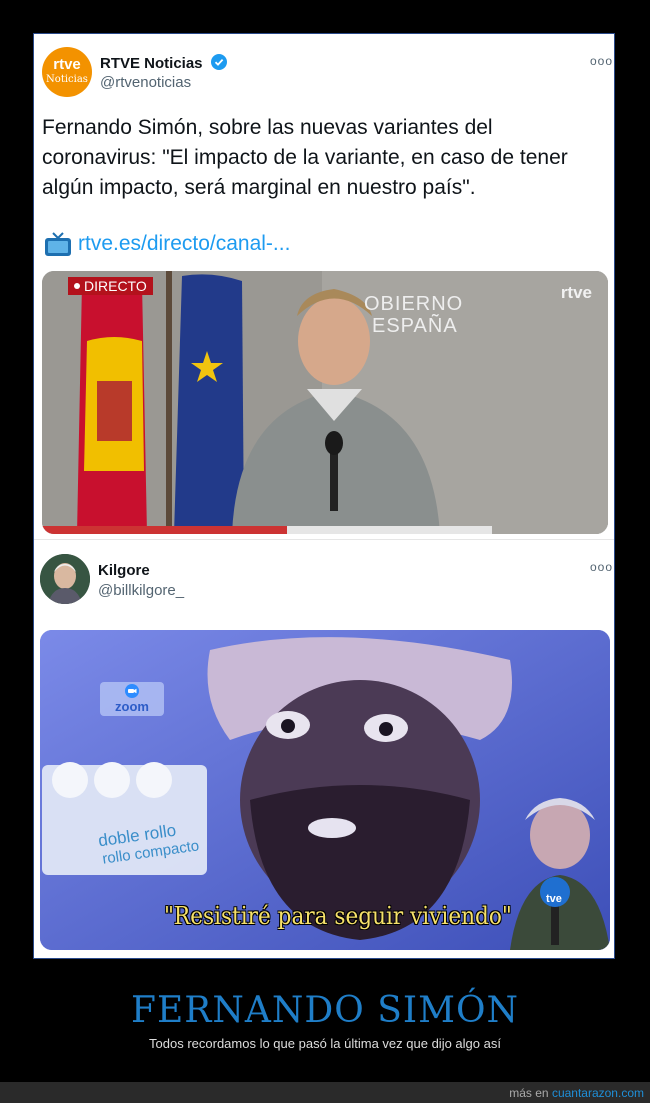 The height and width of the screenshot is (1103, 650). What do you see at coordinates (218, 62) in the screenshot?
I see `verified-badge-icon` at bounding box center [218, 62].